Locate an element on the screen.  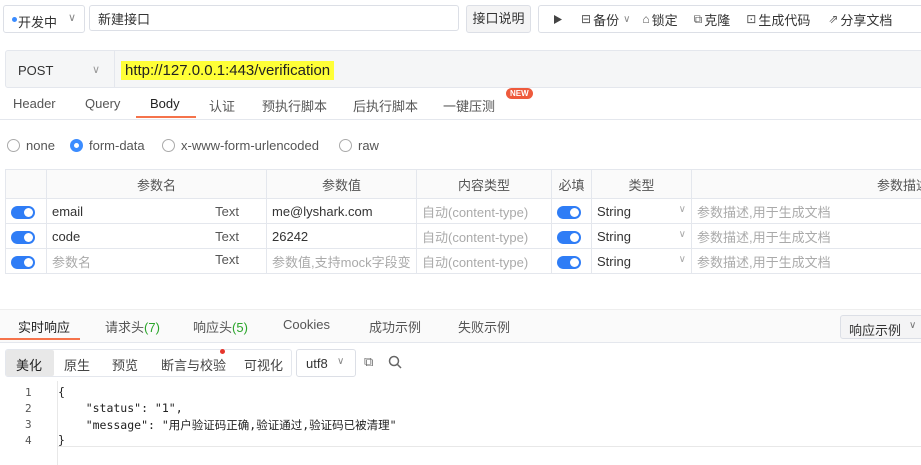
clone-icon: ⧉ is located at coordinates (698, 18).